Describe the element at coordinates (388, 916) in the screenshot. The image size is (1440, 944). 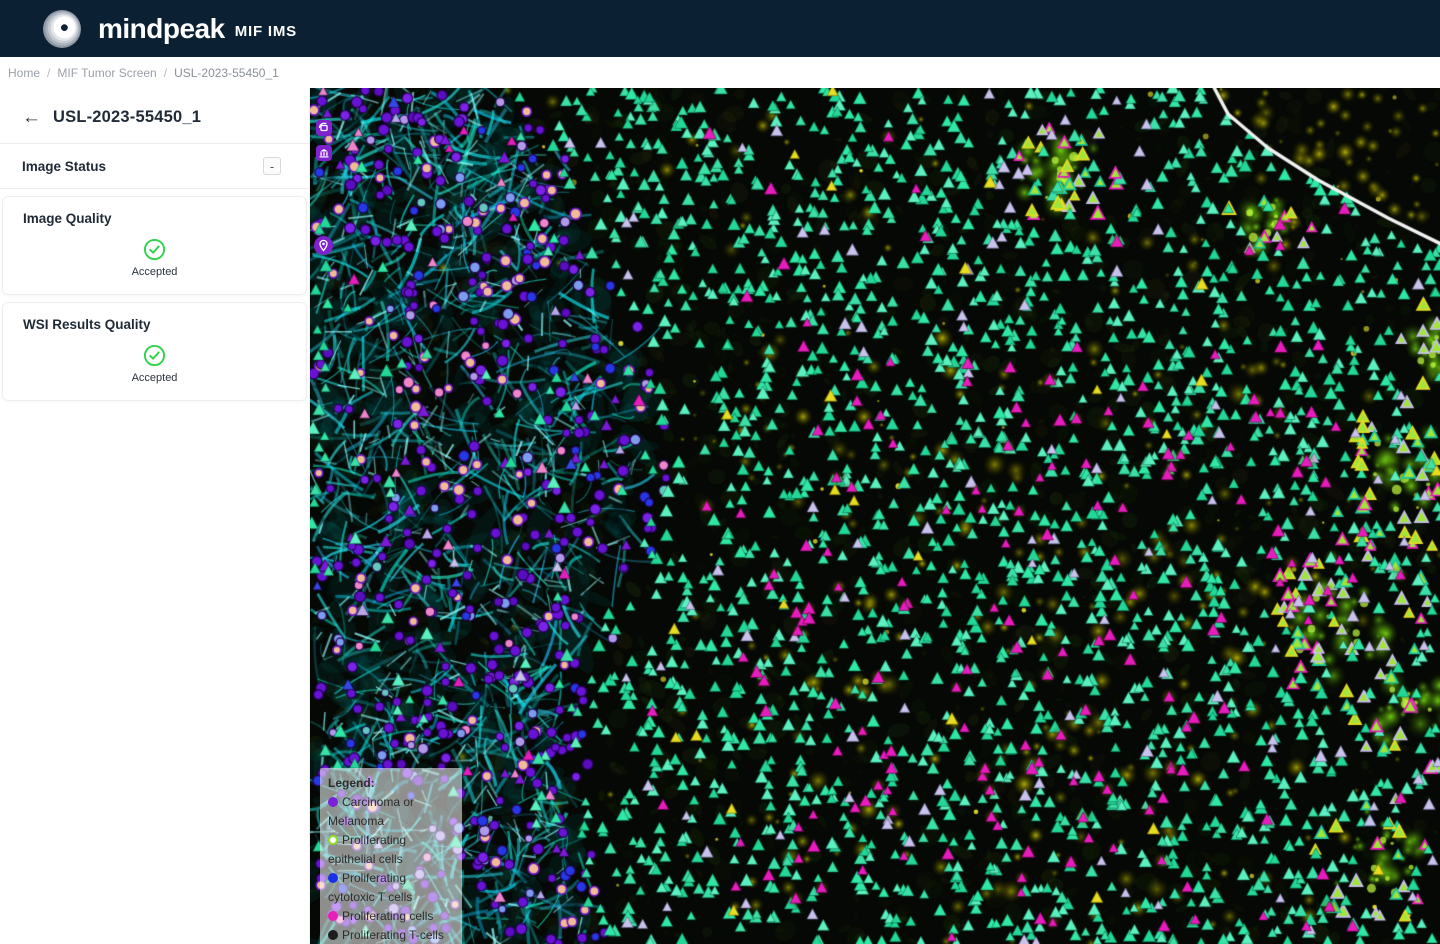
I see `legend-item-label: Proliferating cells` at that location.